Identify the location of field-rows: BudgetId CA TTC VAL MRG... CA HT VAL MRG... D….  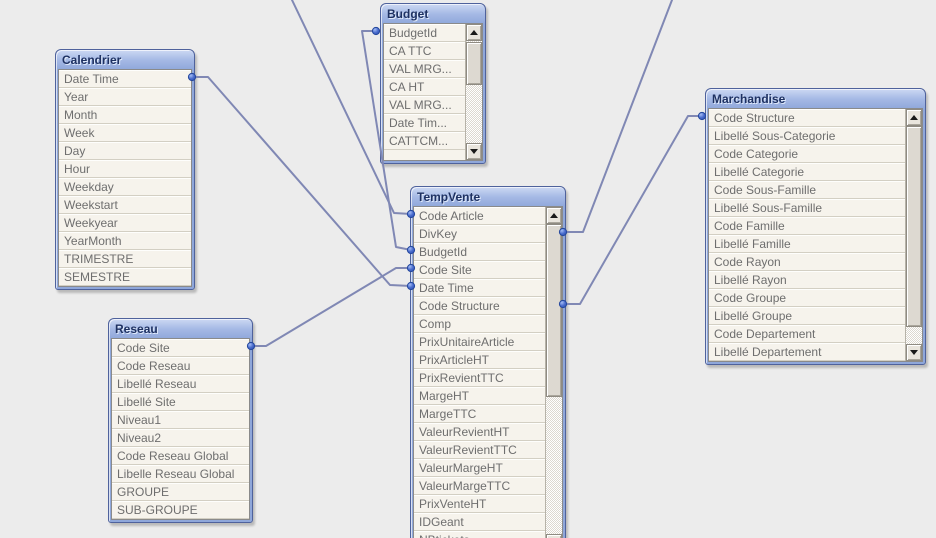
(425, 87).